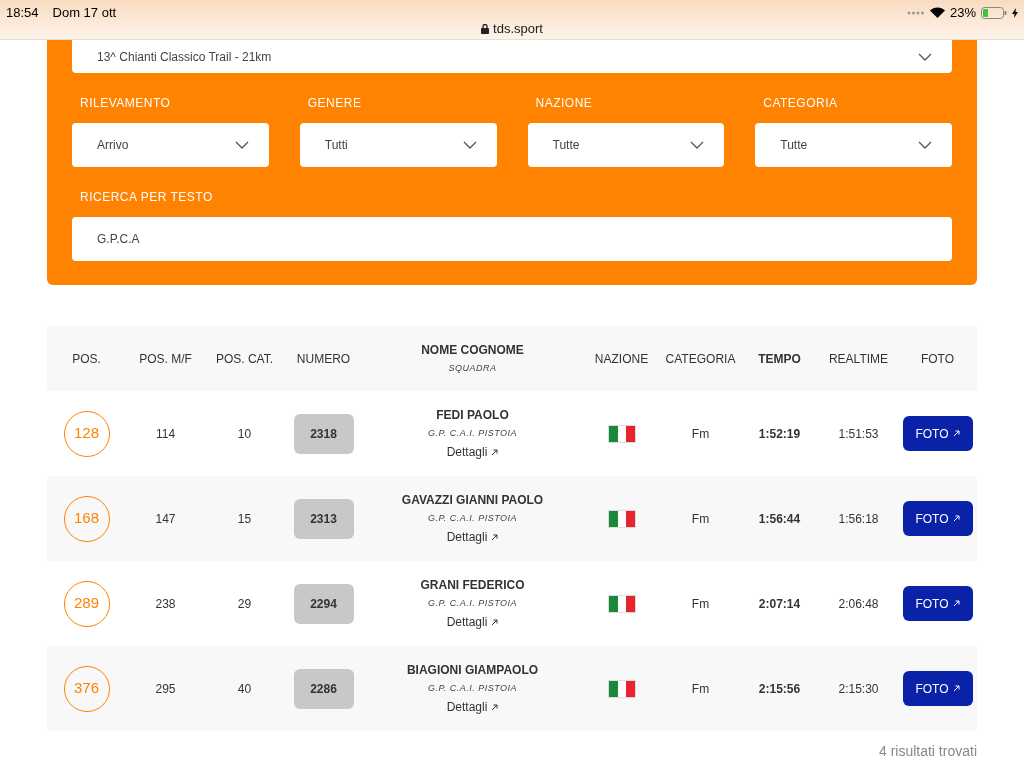 This screenshot has height=768, width=1024. I want to click on column-header: POS. CAT., so click(244, 359).